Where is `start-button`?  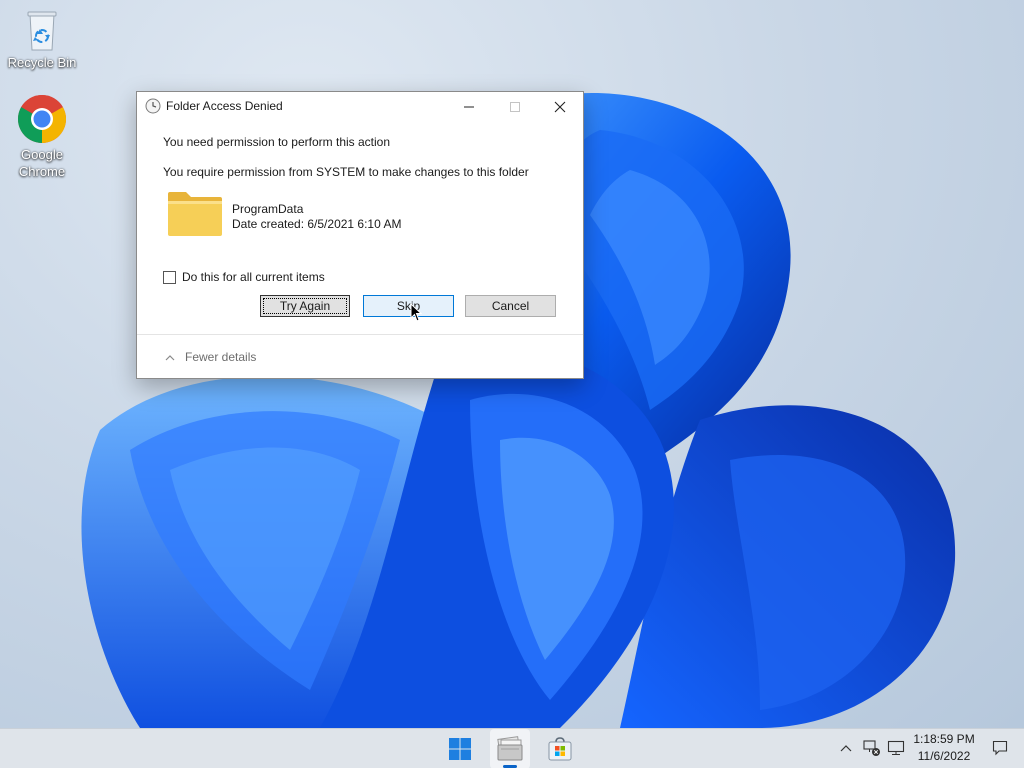 start-button is located at coordinates (460, 748).